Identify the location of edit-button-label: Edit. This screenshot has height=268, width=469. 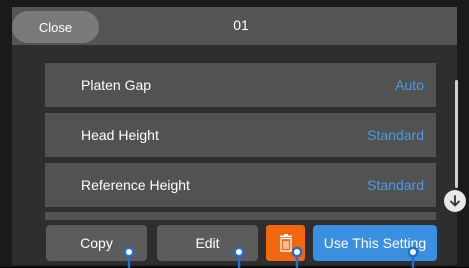
(207, 243).